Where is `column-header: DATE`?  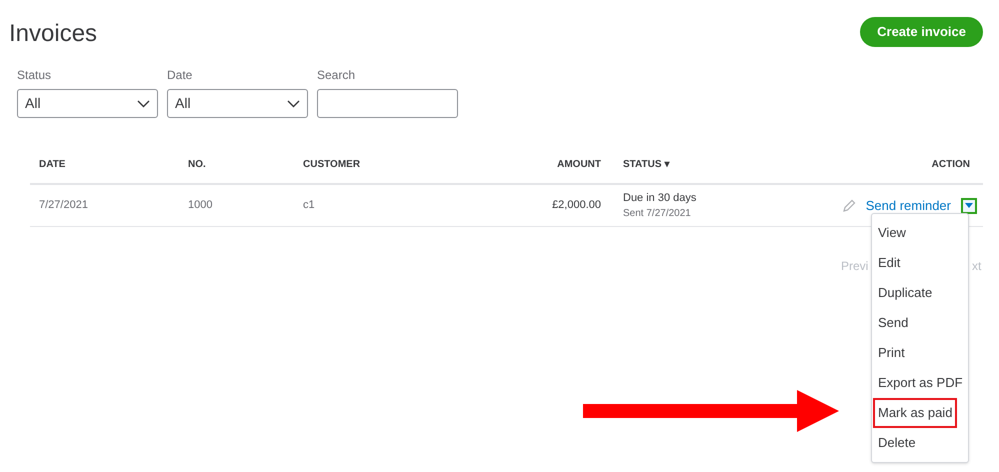 column-header: DATE is located at coordinates (52, 165).